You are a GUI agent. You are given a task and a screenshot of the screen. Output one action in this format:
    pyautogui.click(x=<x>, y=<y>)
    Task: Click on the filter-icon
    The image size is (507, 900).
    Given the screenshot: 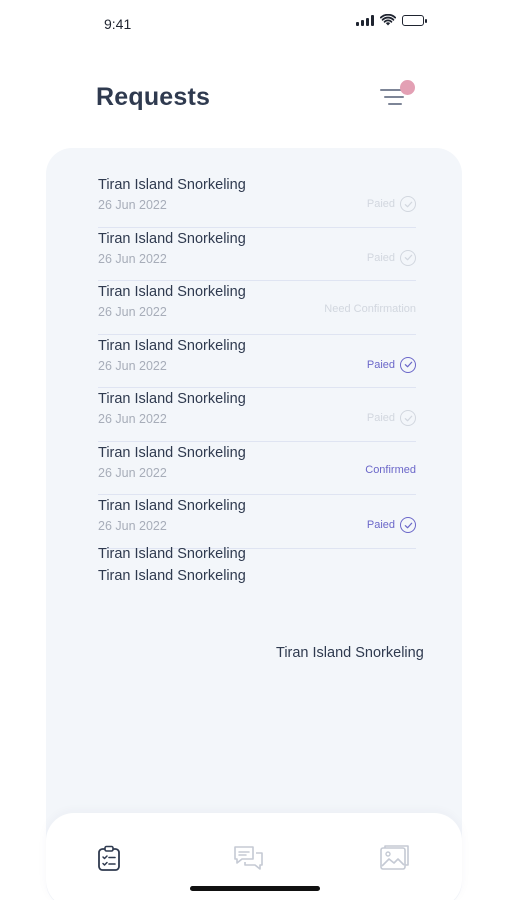 What is the action you would take?
    pyautogui.click(x=391, y=90)
    